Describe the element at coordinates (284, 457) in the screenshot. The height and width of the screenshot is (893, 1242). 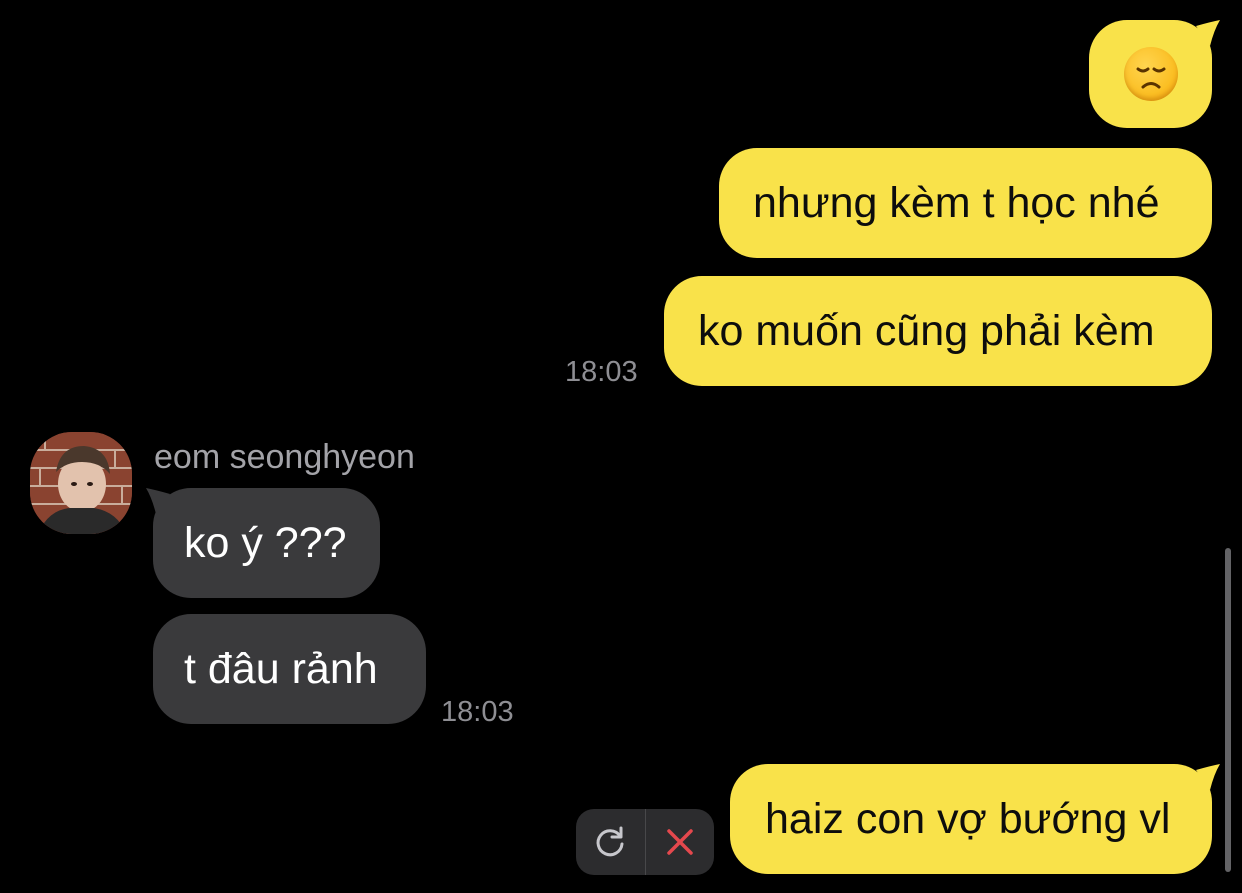
I see `sender-name: eom seonghyeon` at that location.